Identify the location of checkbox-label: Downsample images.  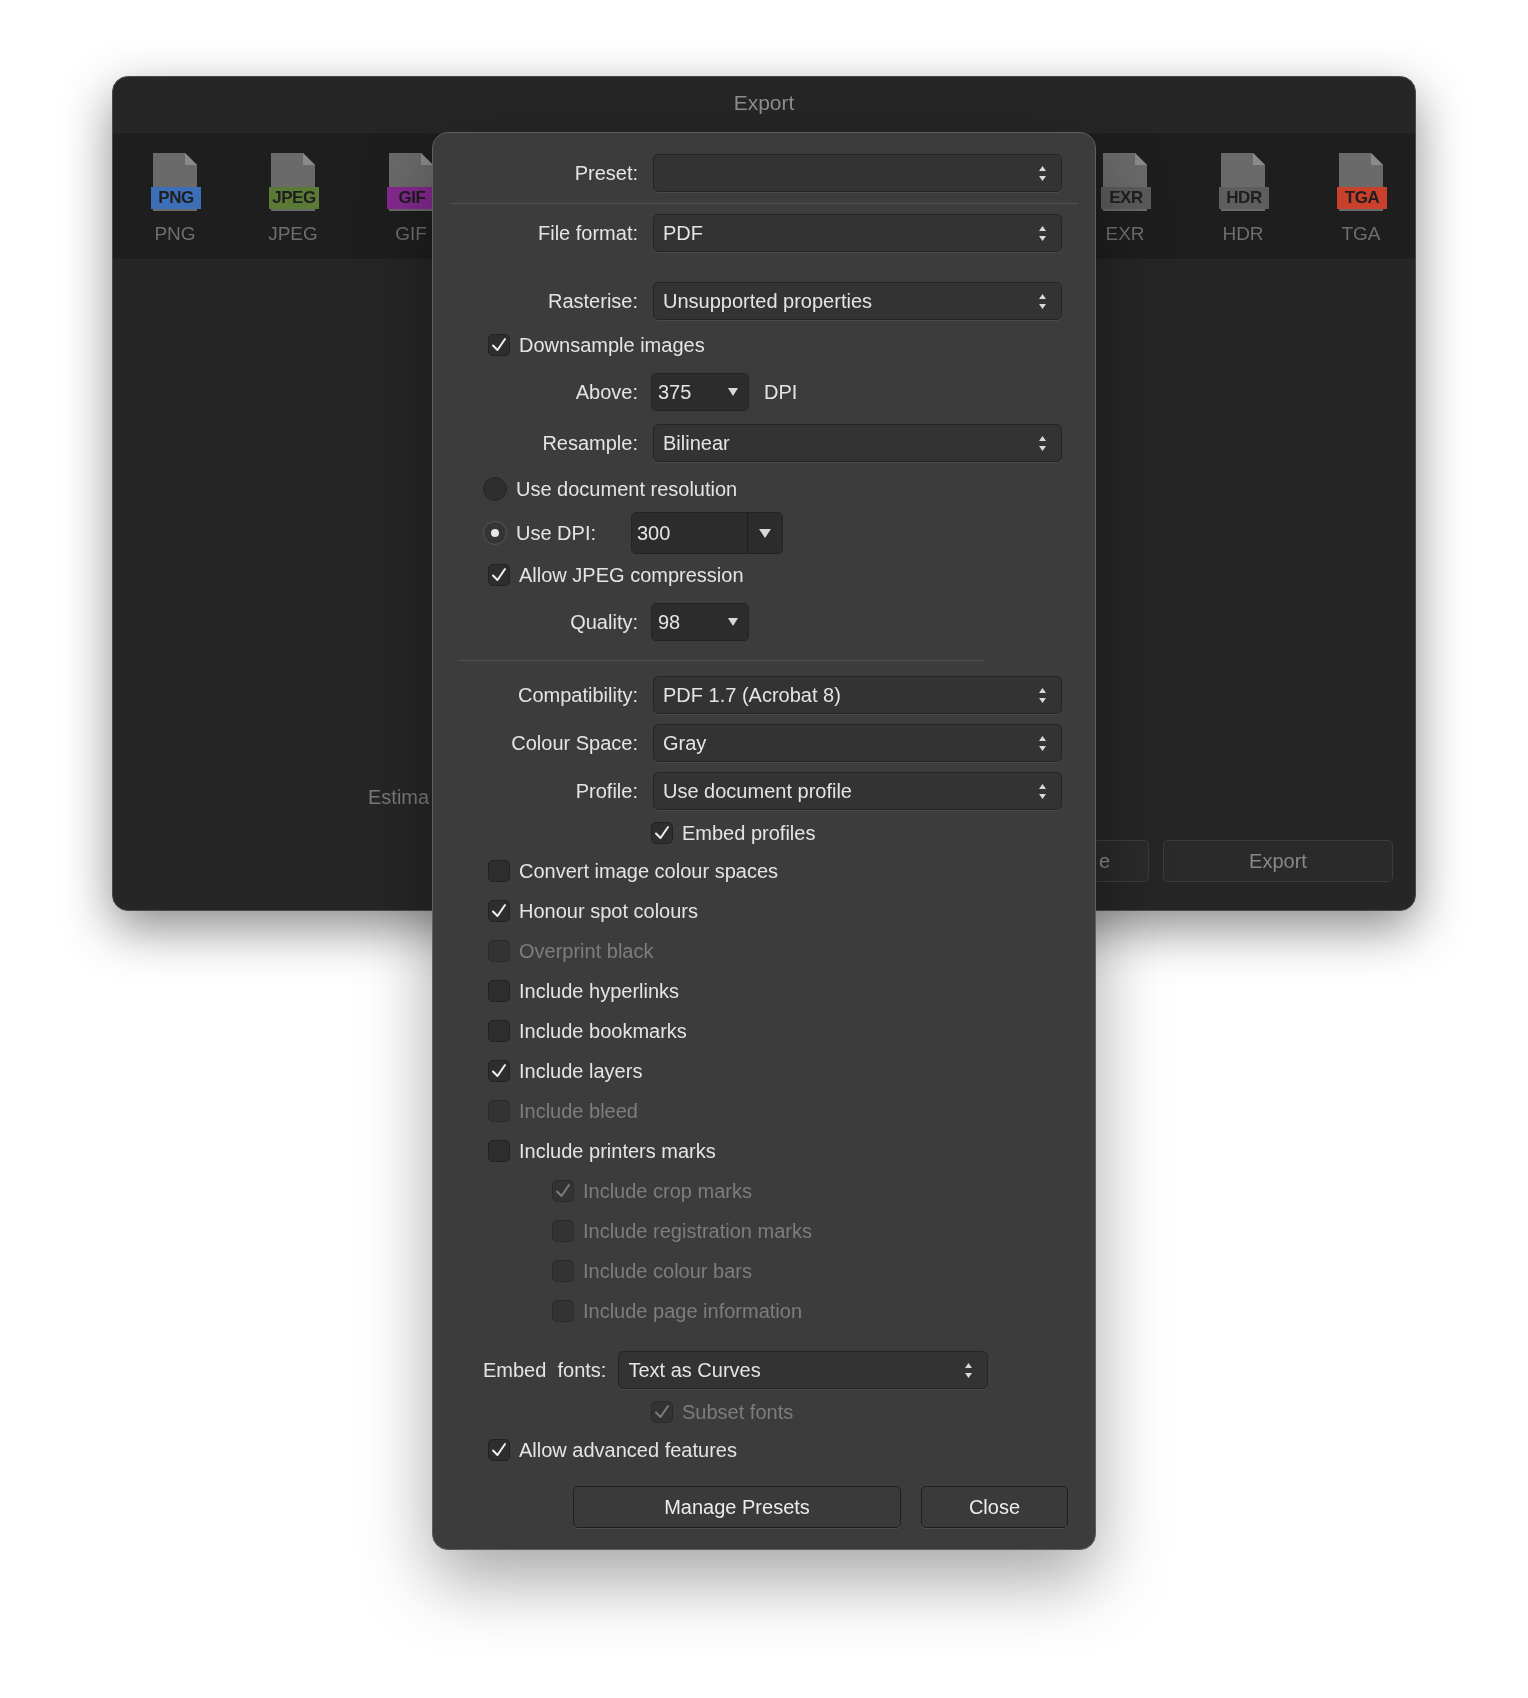
(612, 345).